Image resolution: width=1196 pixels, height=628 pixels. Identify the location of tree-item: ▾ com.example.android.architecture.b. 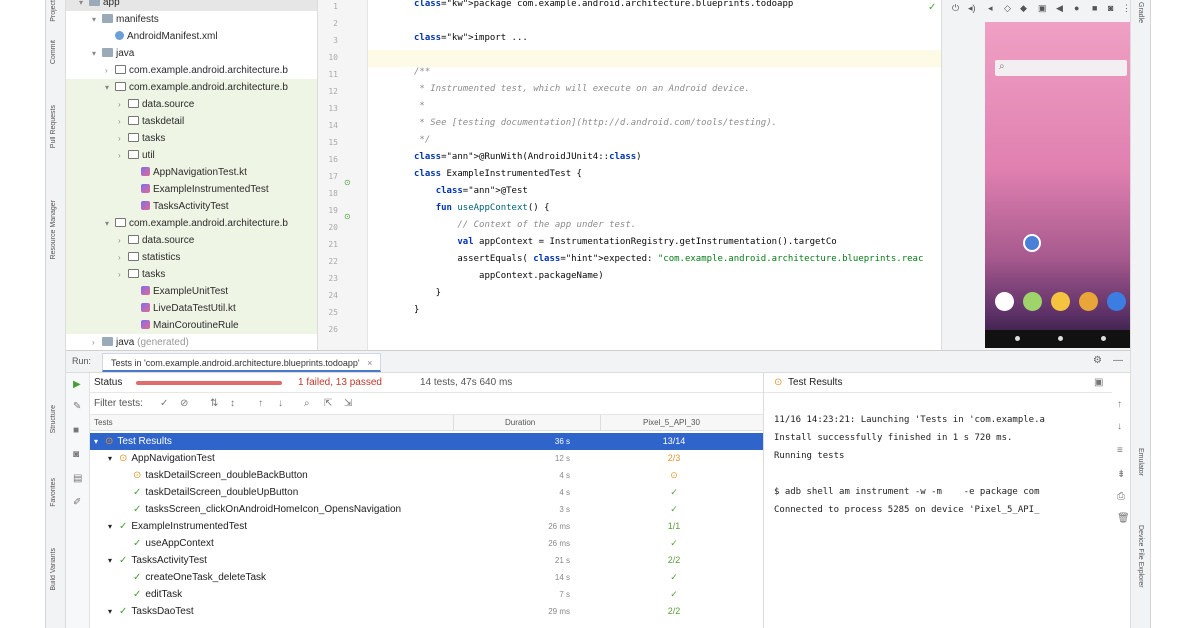
(191, 223).